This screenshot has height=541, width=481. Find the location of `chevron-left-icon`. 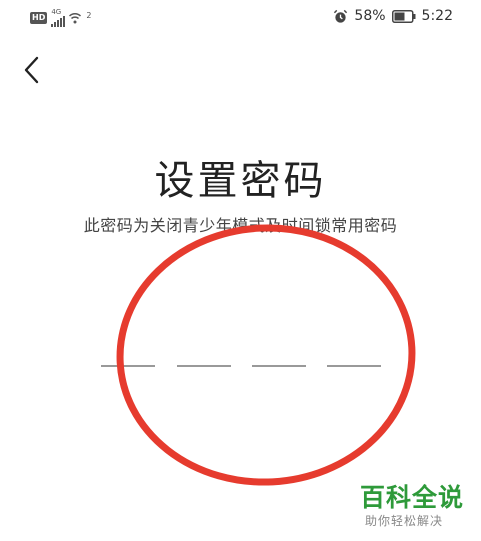

chevron-left-icon is located at coordinates (31, 70).